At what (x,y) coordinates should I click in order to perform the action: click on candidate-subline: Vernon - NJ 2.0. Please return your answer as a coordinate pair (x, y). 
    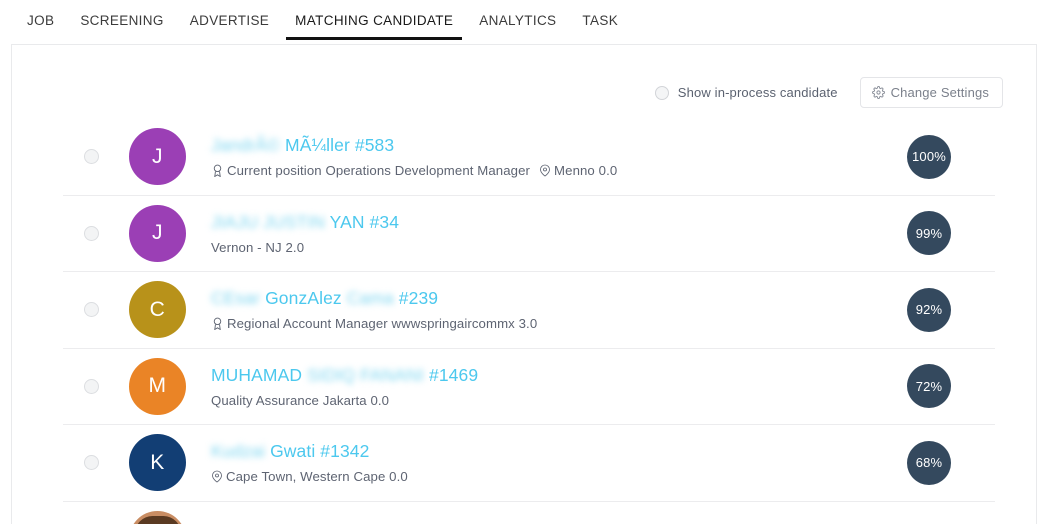
    Looking at the image, I should click on (559, 247).